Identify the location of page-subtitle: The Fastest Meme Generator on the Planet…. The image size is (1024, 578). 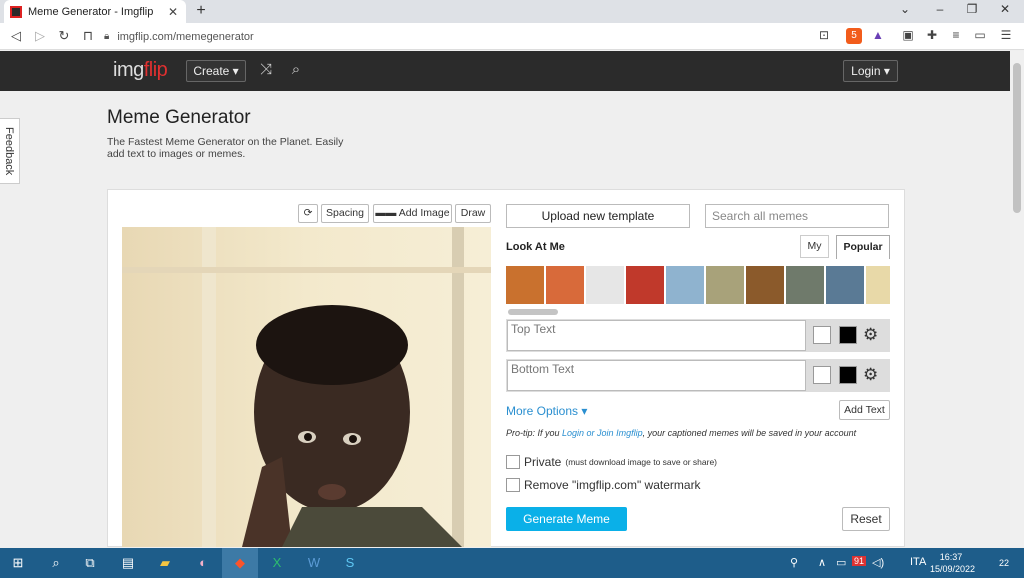
(225, 148).